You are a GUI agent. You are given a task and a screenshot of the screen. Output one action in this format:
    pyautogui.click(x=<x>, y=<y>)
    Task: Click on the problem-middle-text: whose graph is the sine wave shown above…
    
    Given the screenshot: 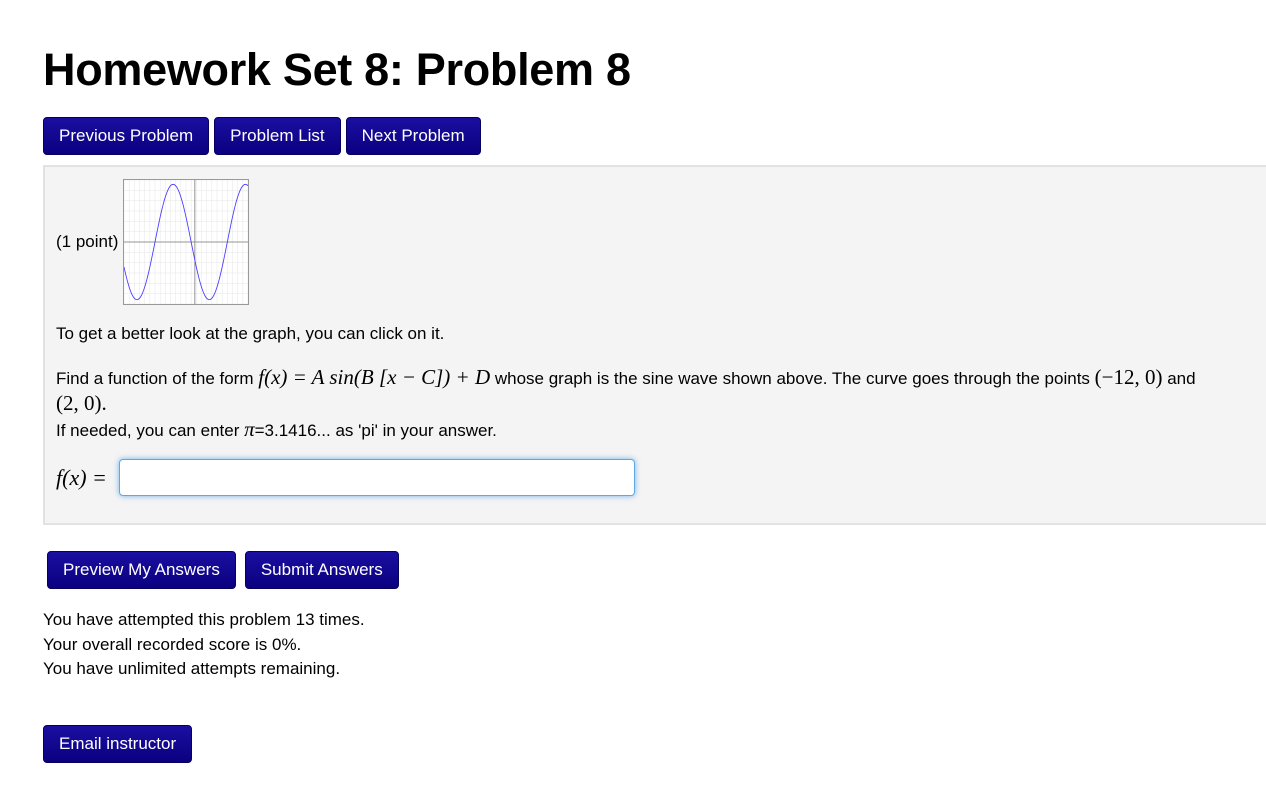 What is the action you would take?
    pyautogui.click(x=792, y=378)
    